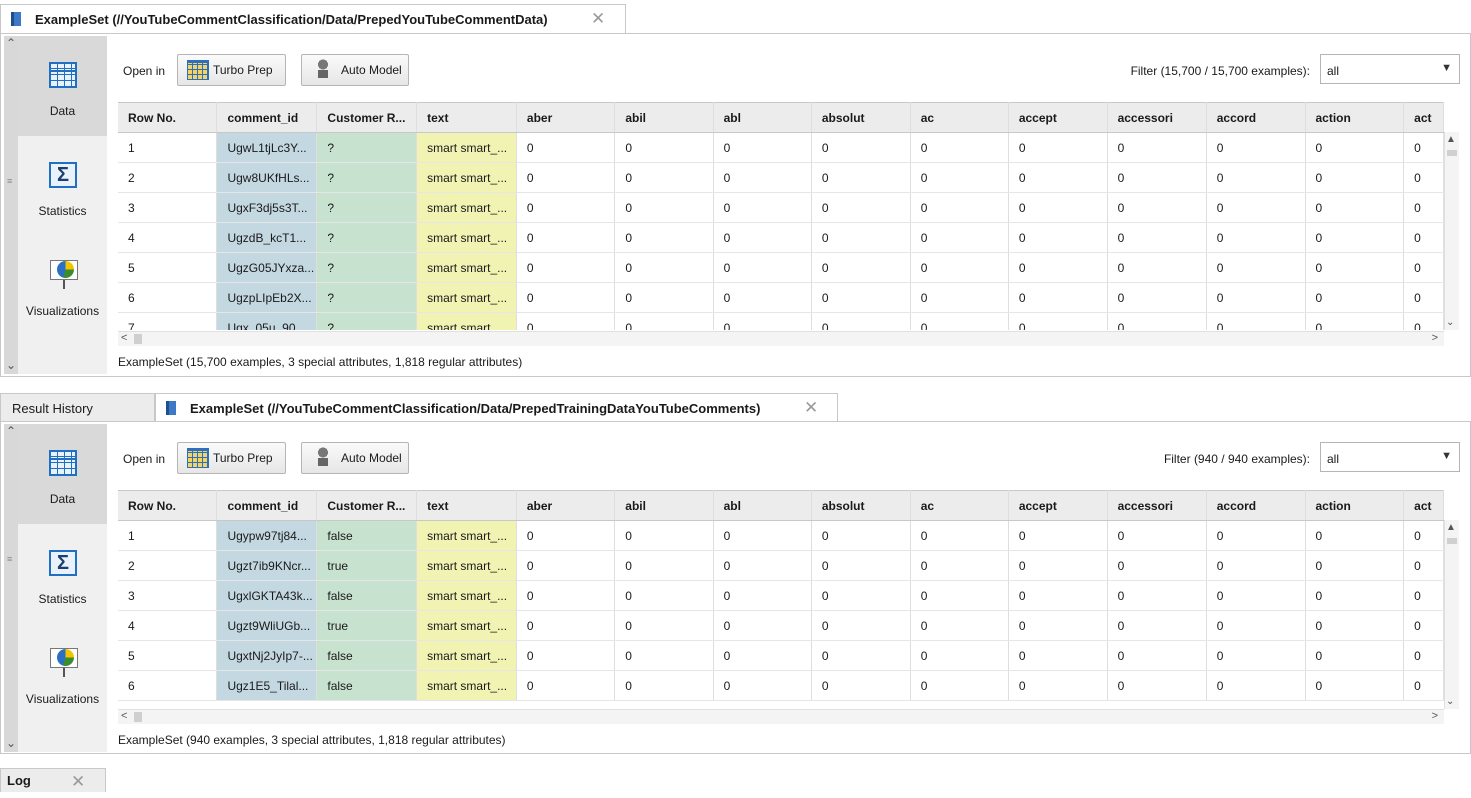 The image size is (1471, 798). Describe the element at coordinates (466, 117) in the screenshot. I see `column-header: text` at that location.